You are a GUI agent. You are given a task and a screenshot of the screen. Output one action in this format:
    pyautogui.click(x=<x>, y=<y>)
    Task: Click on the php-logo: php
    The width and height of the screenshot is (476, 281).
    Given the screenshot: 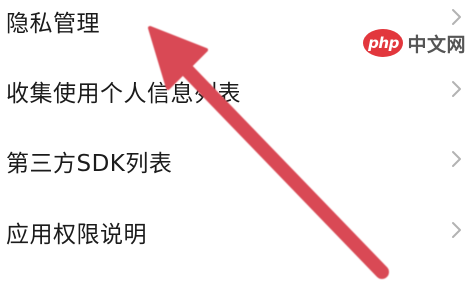 What is the action you would take?
    pyautogui.click(x=383, y=43)
    